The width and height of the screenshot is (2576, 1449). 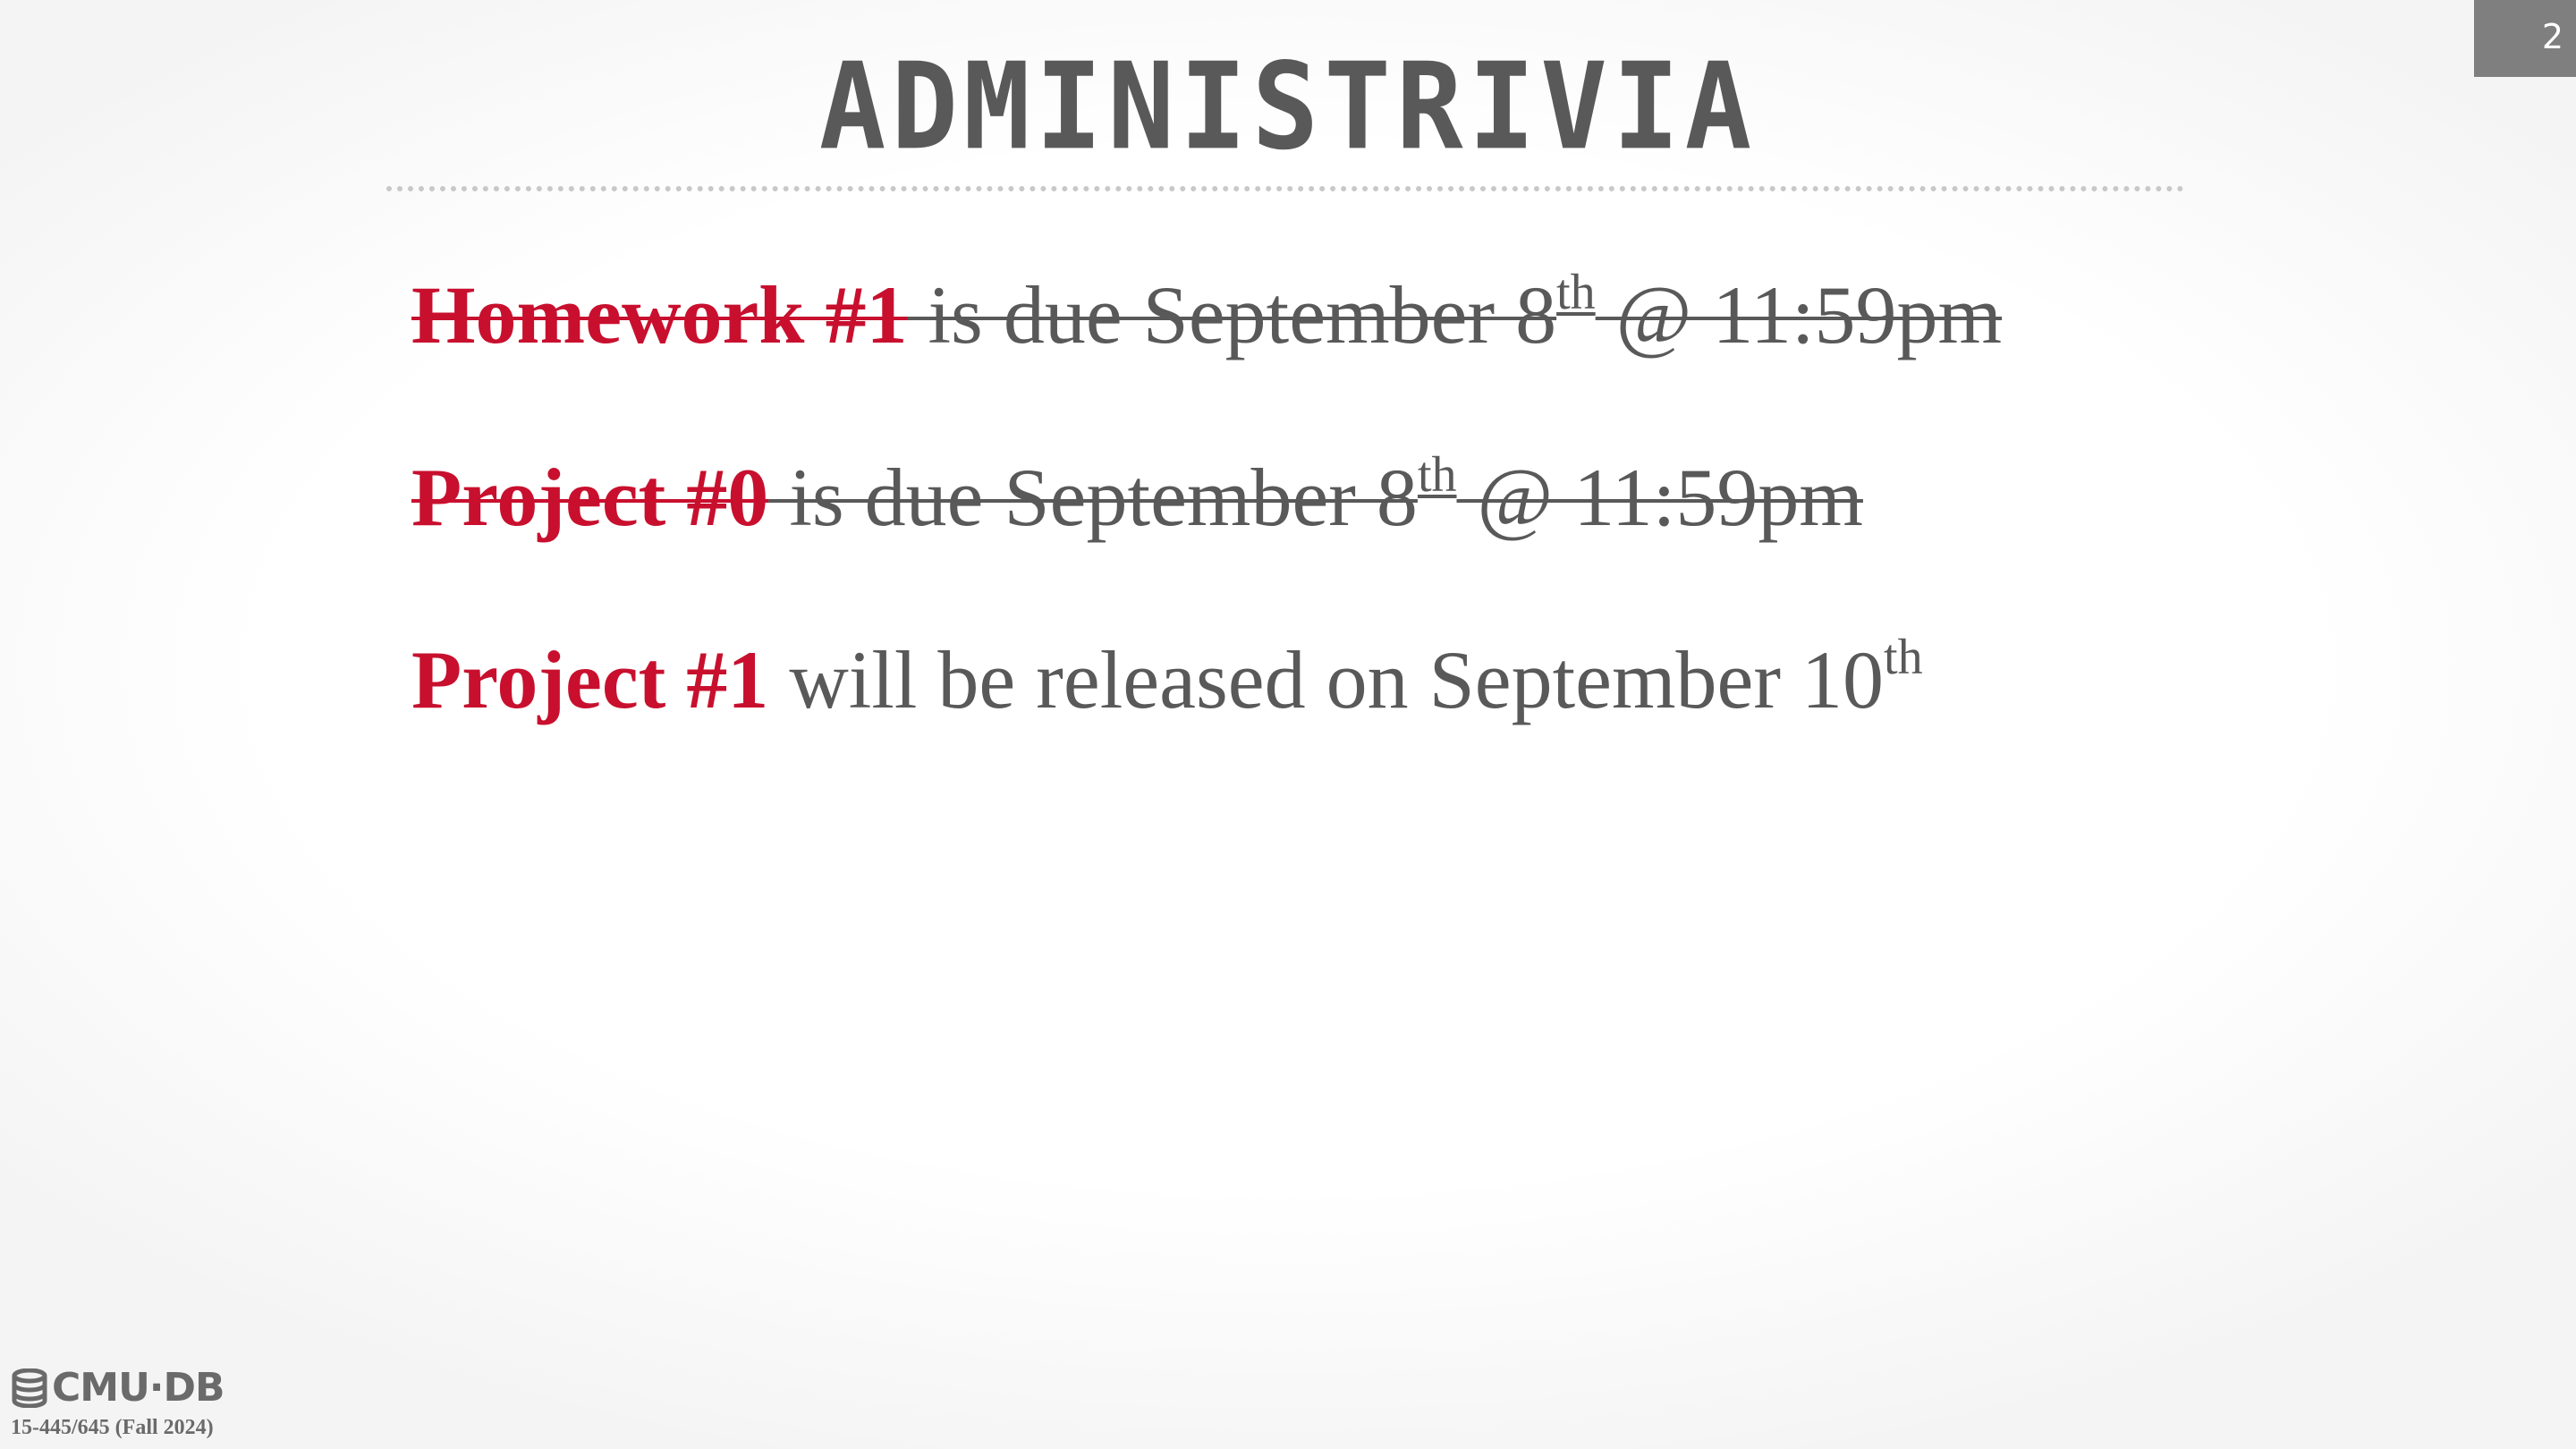 What do you see at coordinates (1288, 107) in the screenshot?
I see `slide-title: ADMINISTRIVIA` at bounding box center [1288, 107].